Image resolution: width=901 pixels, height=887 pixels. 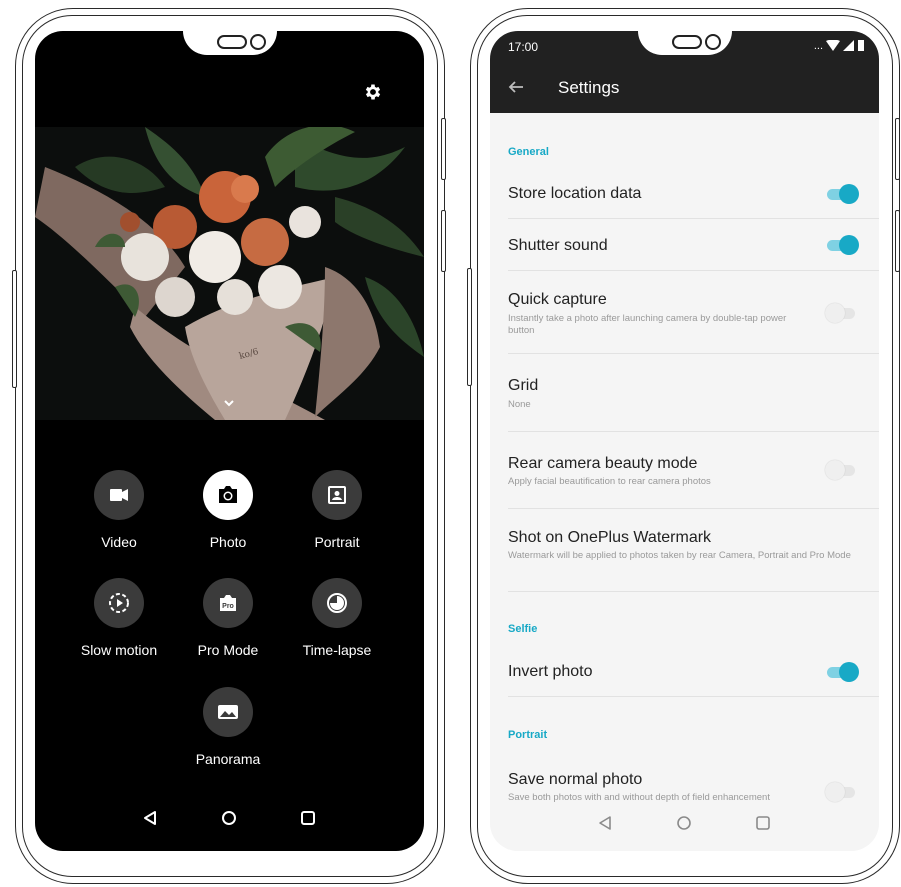 What do you see at coordinates (119, 542) in the screenshot?
I see `mode-label: Video` at bounding box center [119, 542].